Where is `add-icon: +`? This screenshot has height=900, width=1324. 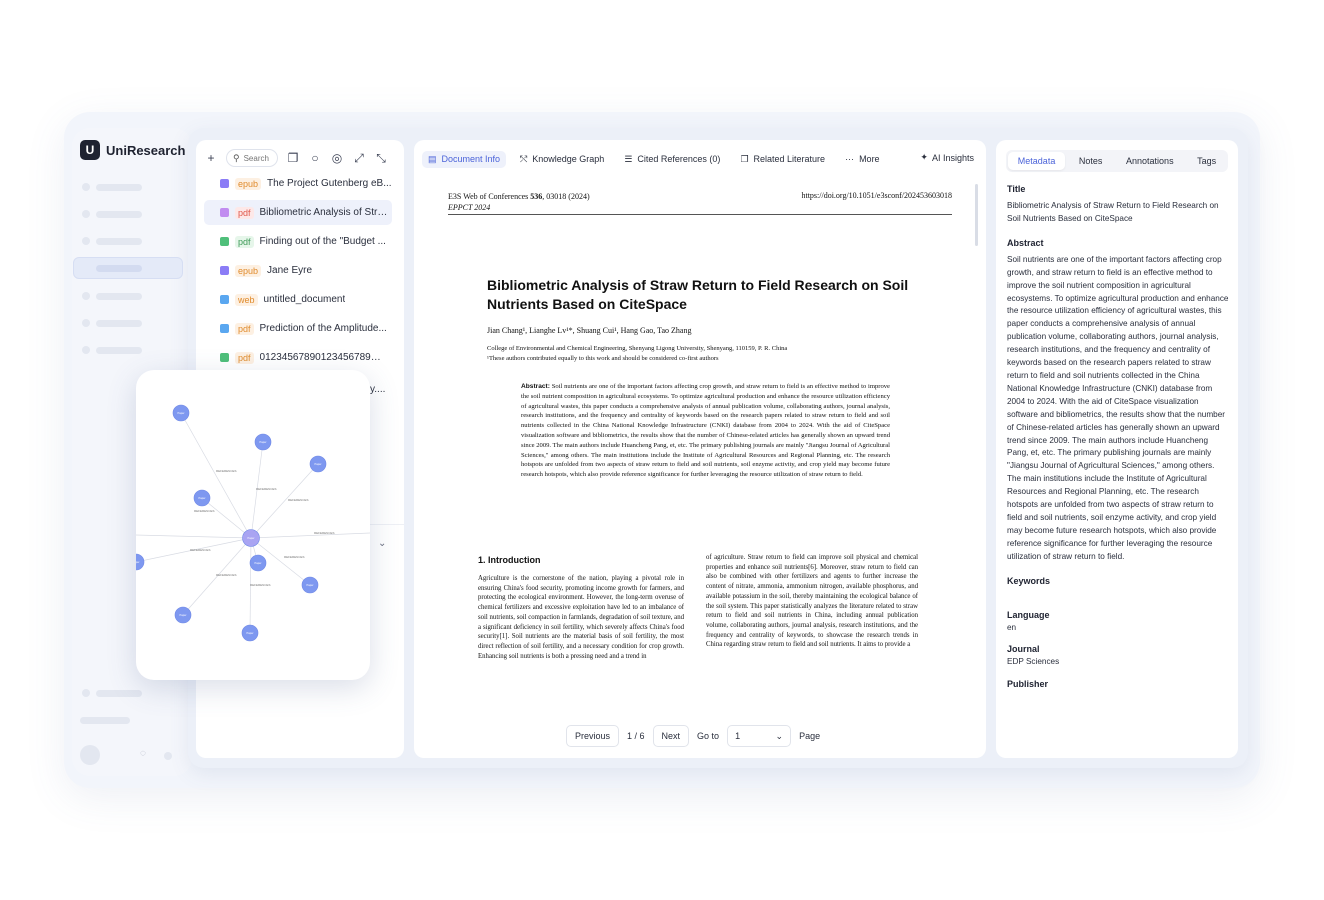
add-icon: + is located at coordinates (211, 158).